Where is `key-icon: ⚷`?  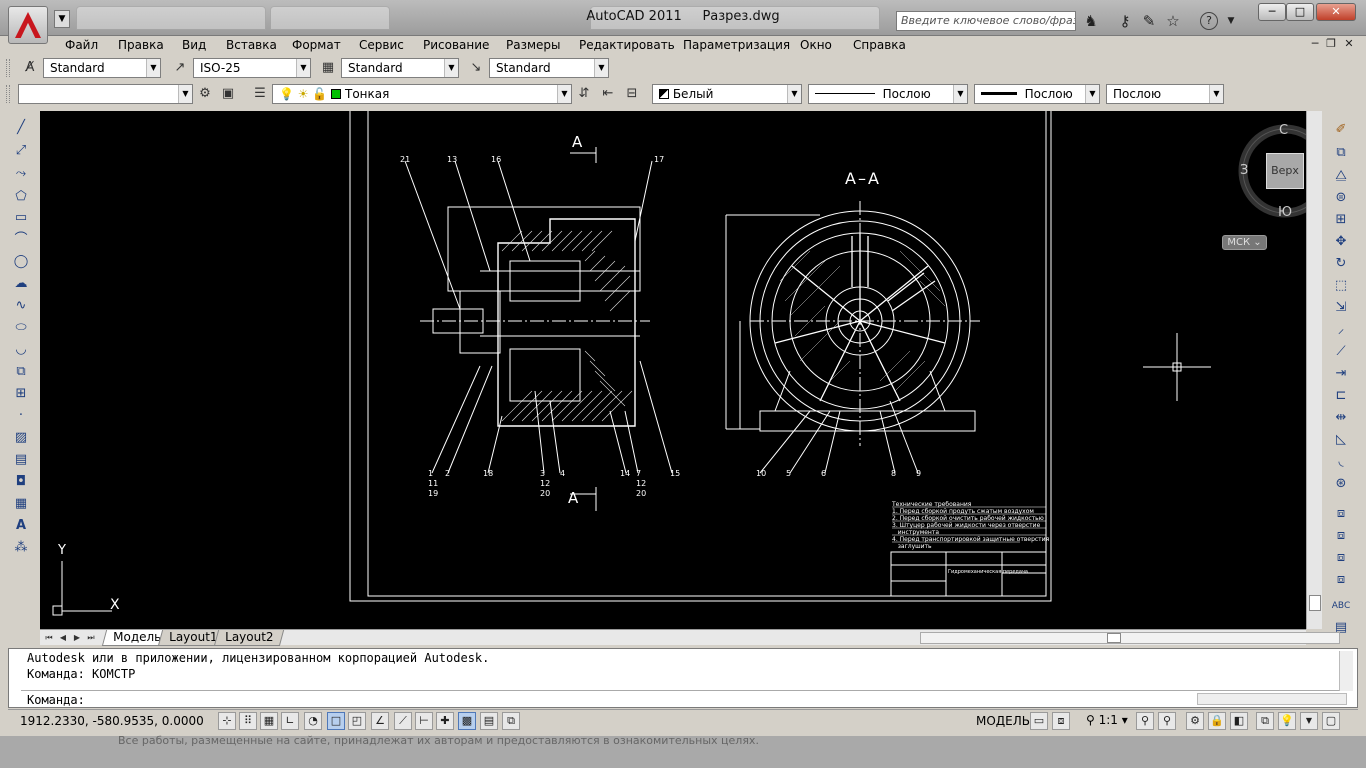
key-icon: ⚷ is located at coordinates (1125, 21).